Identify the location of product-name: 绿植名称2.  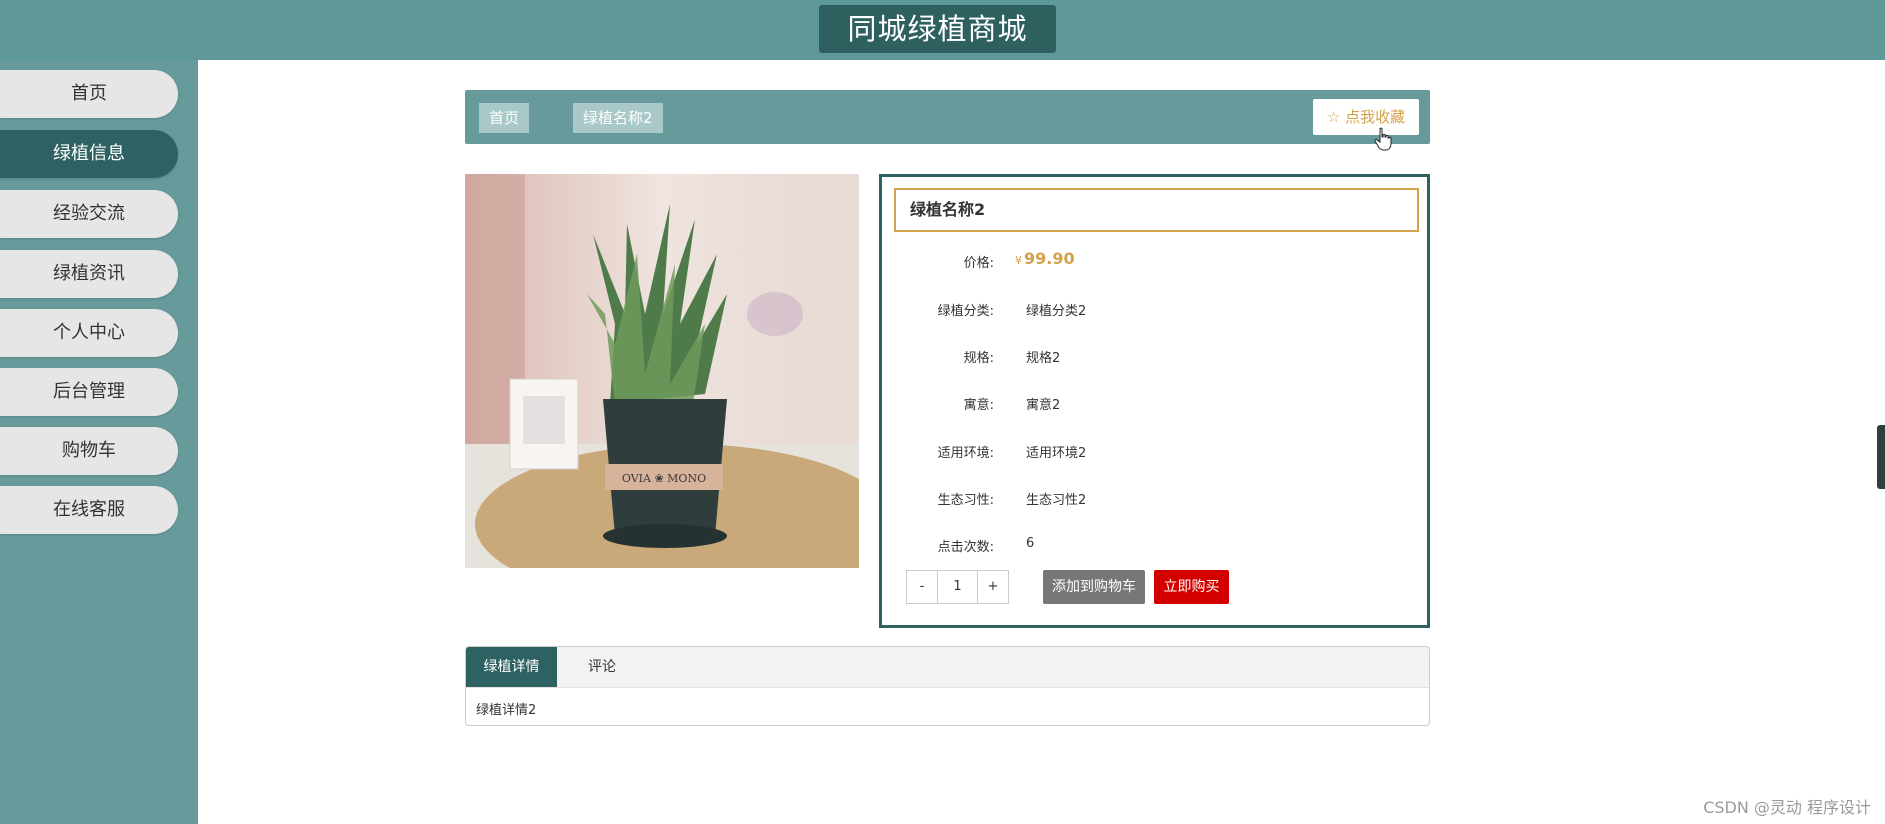
(1156, 210).